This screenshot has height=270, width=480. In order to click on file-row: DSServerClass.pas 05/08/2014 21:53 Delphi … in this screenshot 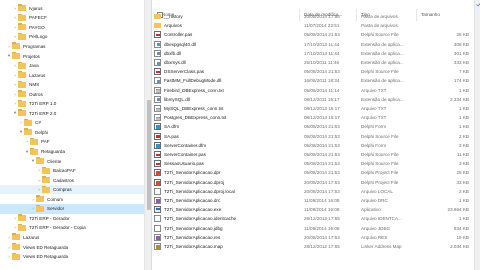, I will do `click(313, 71)`.